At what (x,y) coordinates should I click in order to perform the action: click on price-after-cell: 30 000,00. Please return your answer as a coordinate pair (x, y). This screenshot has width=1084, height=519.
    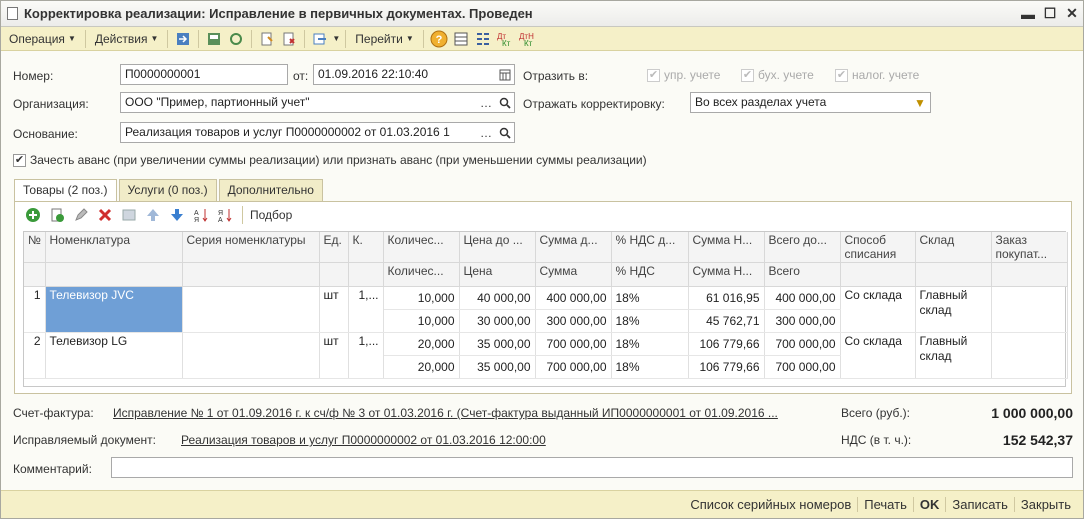
    Looking at the image, I should click on (497, 321).